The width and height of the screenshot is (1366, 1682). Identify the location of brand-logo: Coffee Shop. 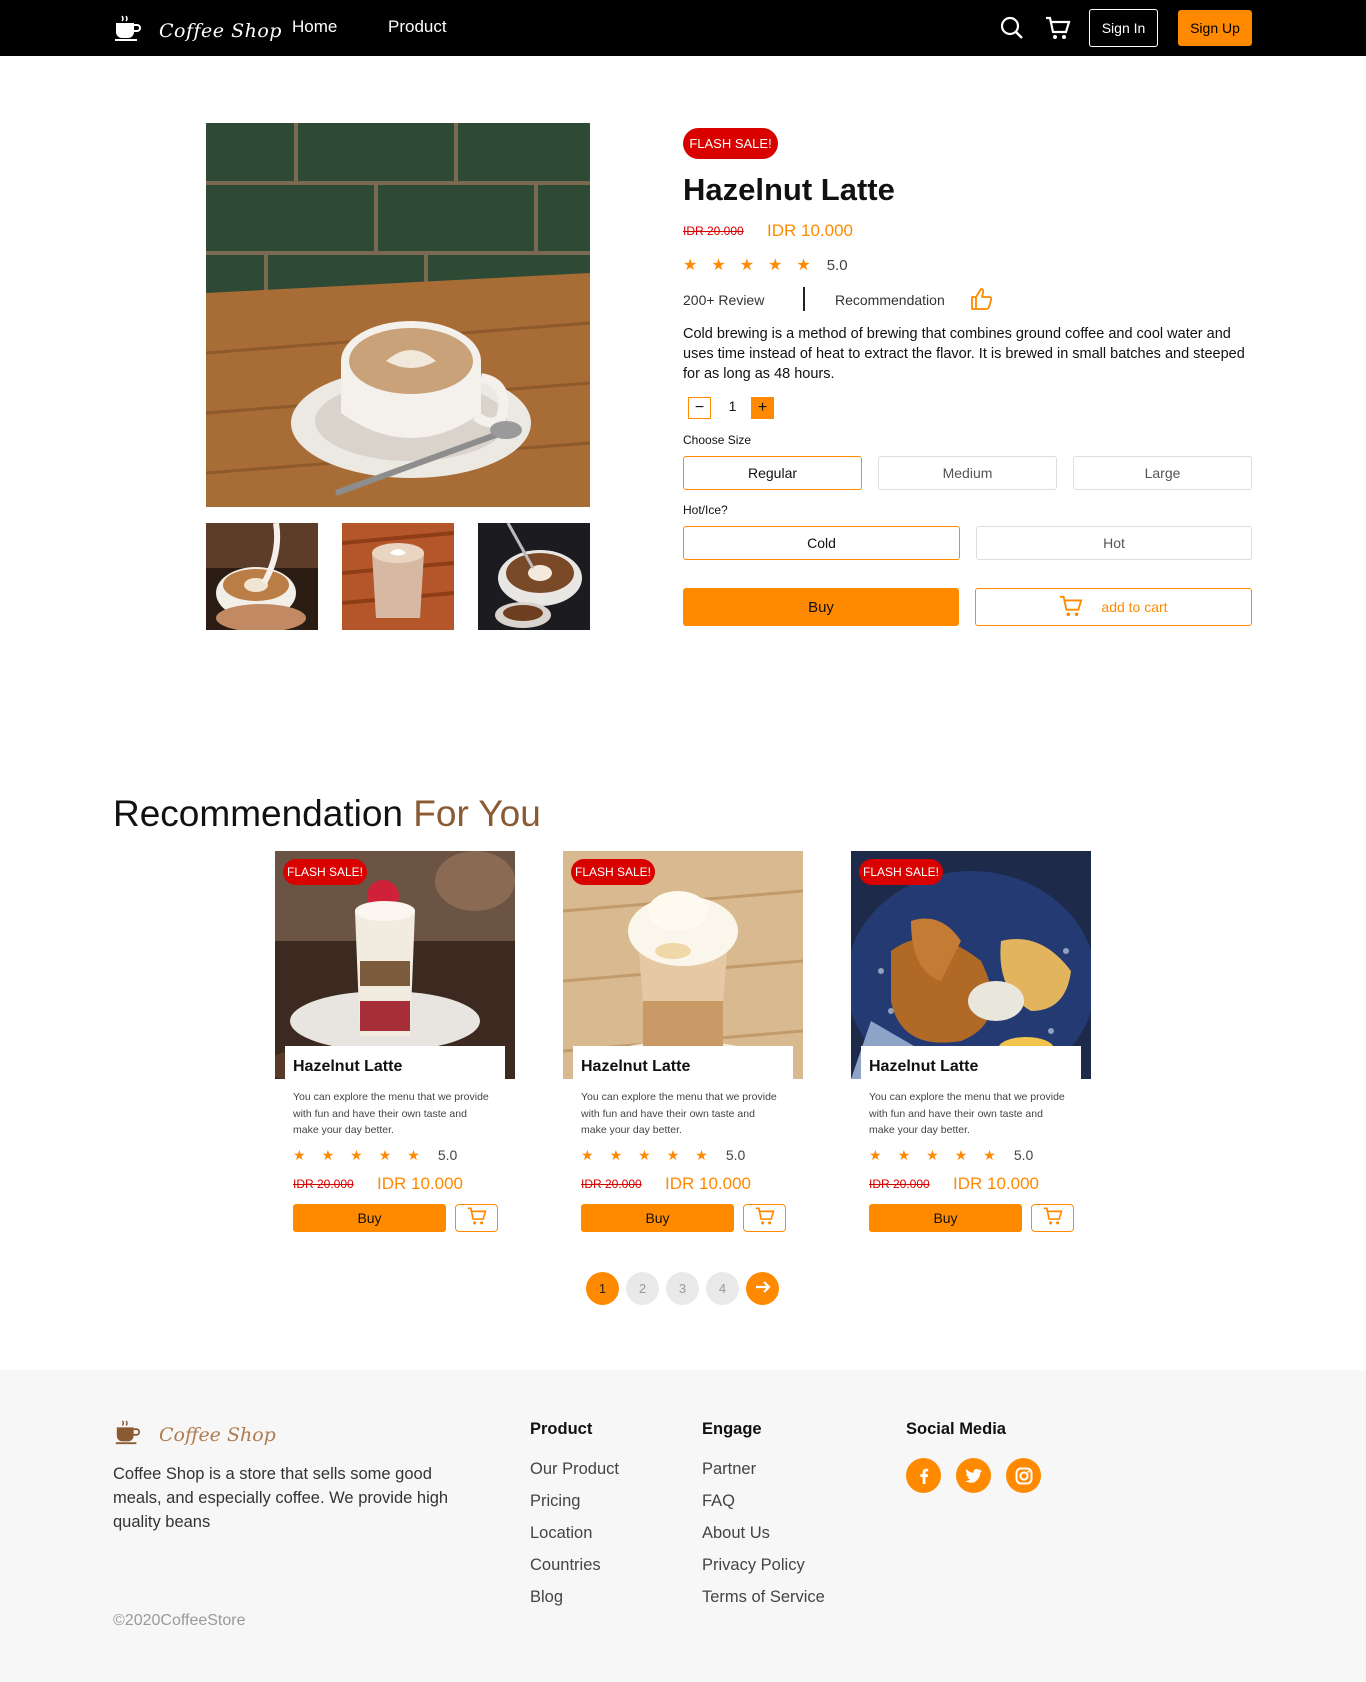
(197, 30).